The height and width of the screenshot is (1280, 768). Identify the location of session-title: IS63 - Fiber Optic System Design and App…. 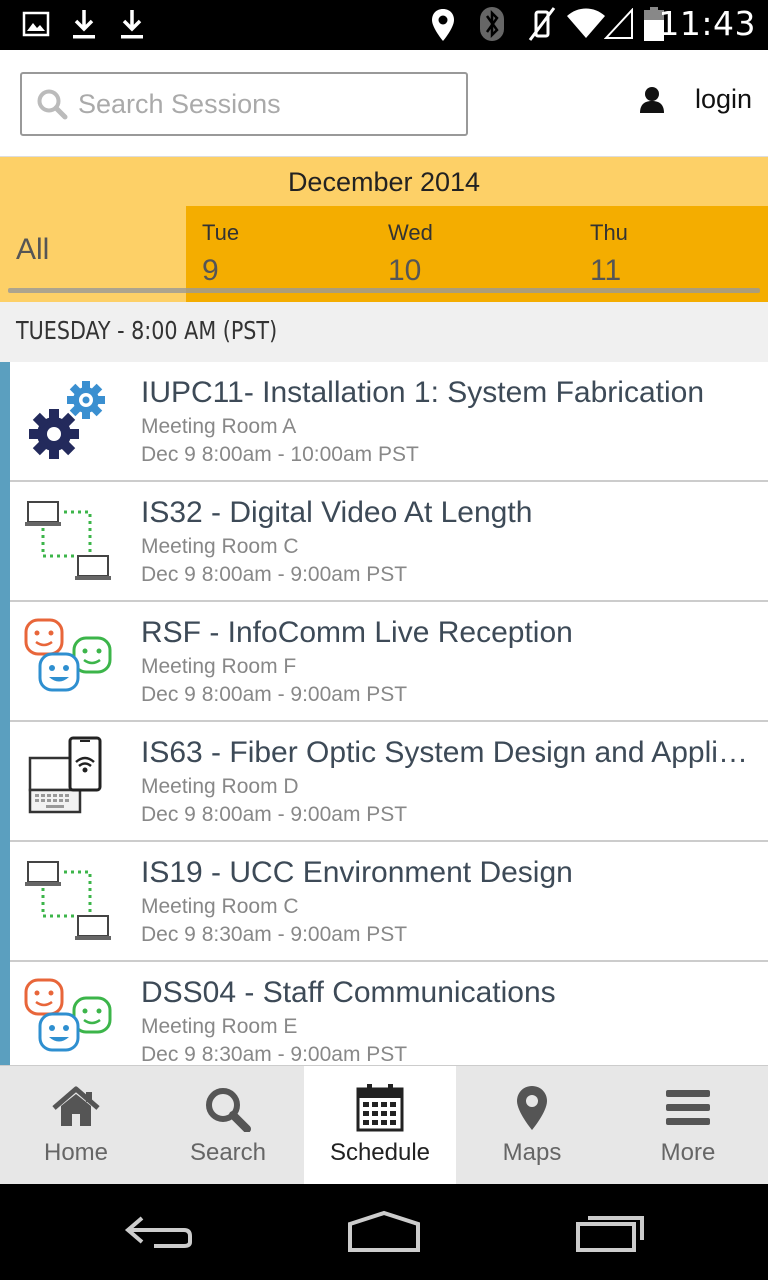
(449, 752).